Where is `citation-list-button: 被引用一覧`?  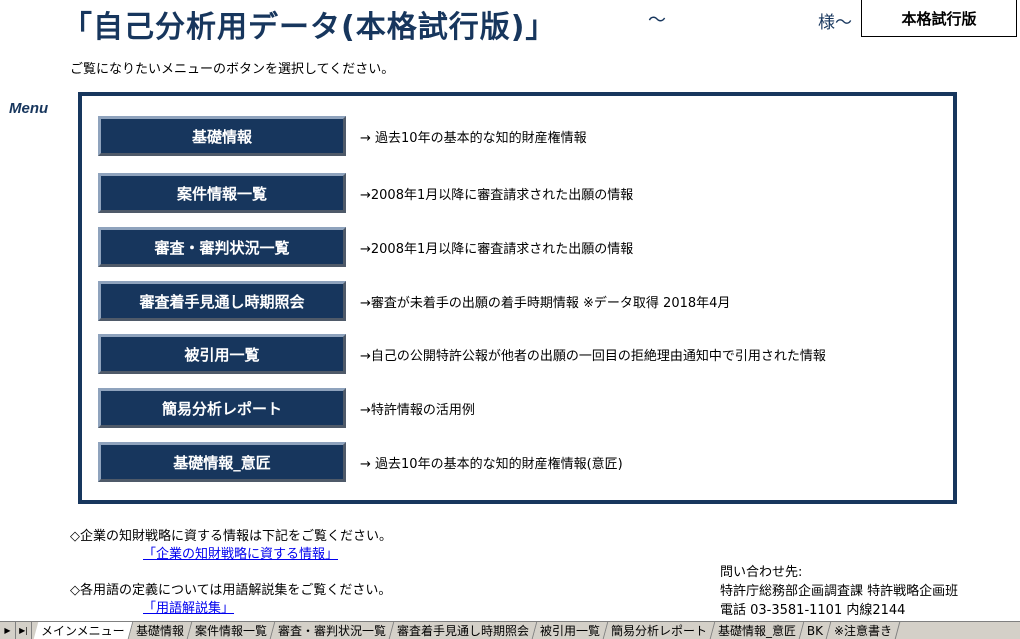
citation-list-button: 被引用一覧 is located at coordinates (222, 354).